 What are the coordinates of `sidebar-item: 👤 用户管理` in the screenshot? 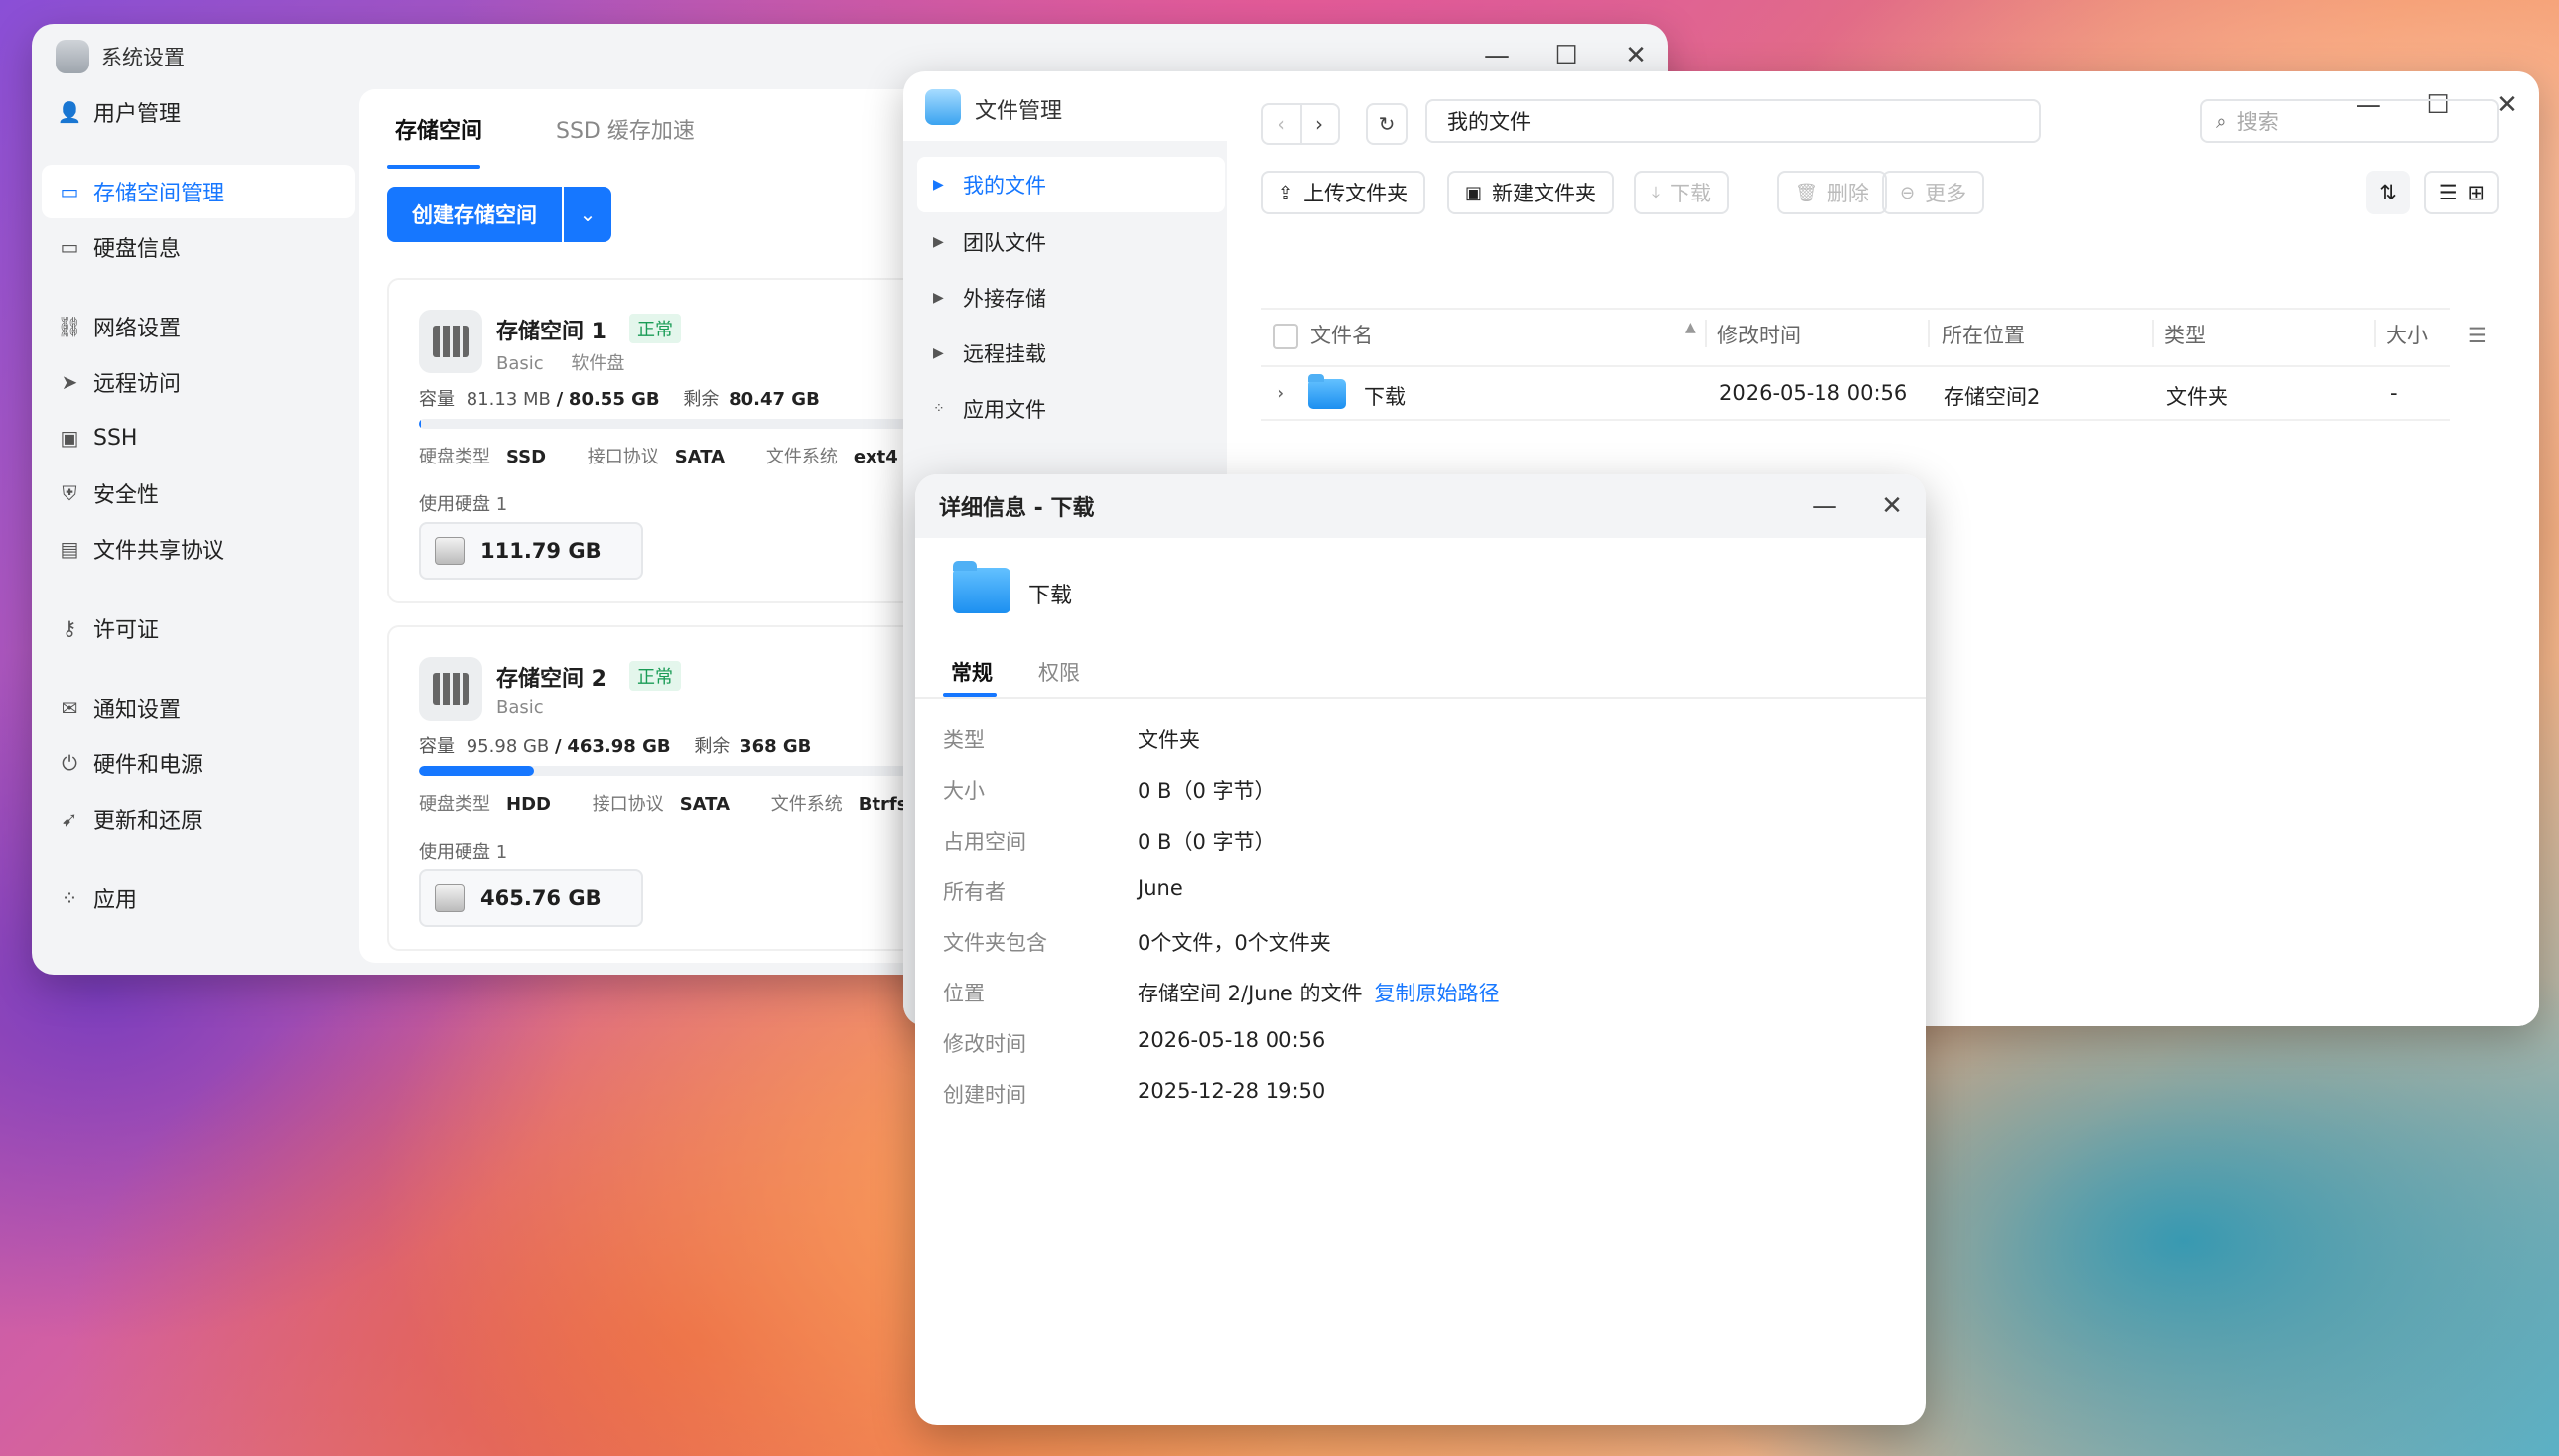 It's located at (199, 112).